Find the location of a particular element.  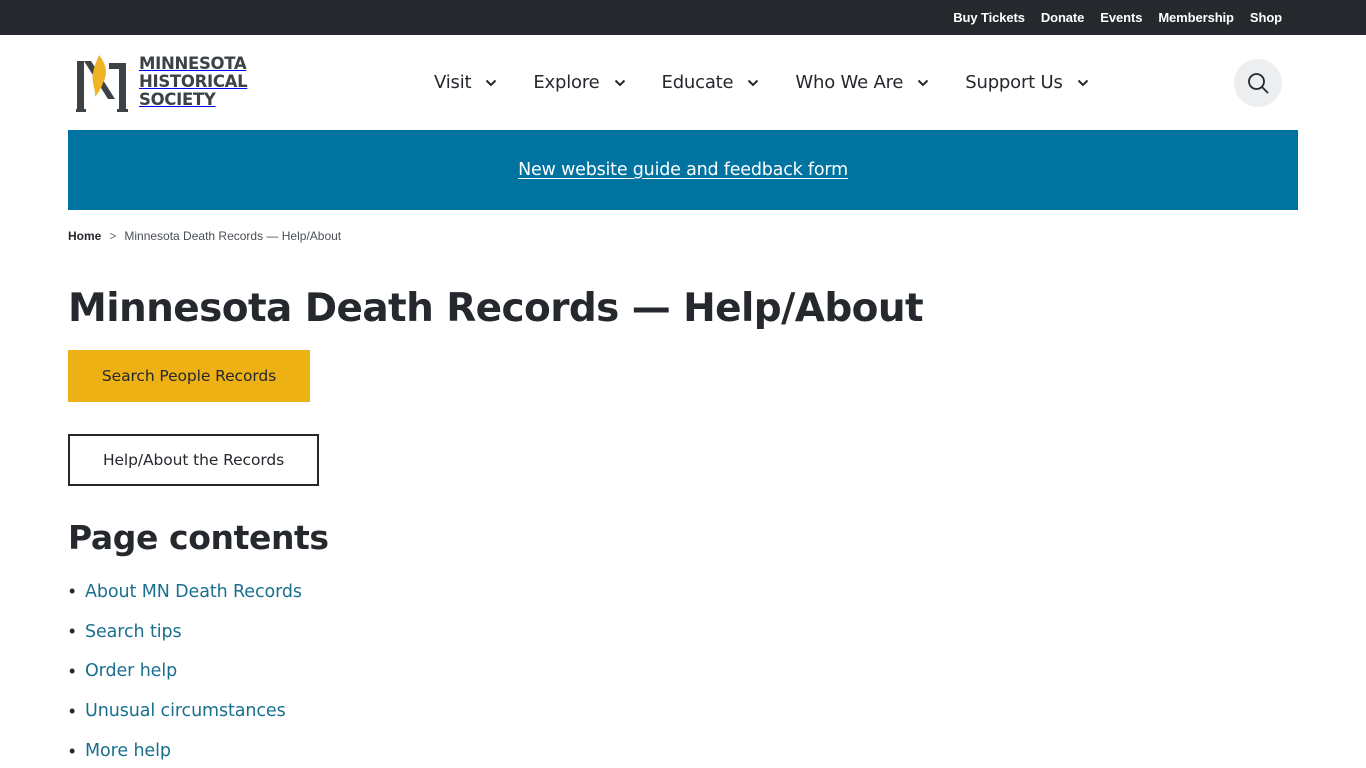

feedback-form-link: New website guide and feedback form is located at coordinates (683, 170).